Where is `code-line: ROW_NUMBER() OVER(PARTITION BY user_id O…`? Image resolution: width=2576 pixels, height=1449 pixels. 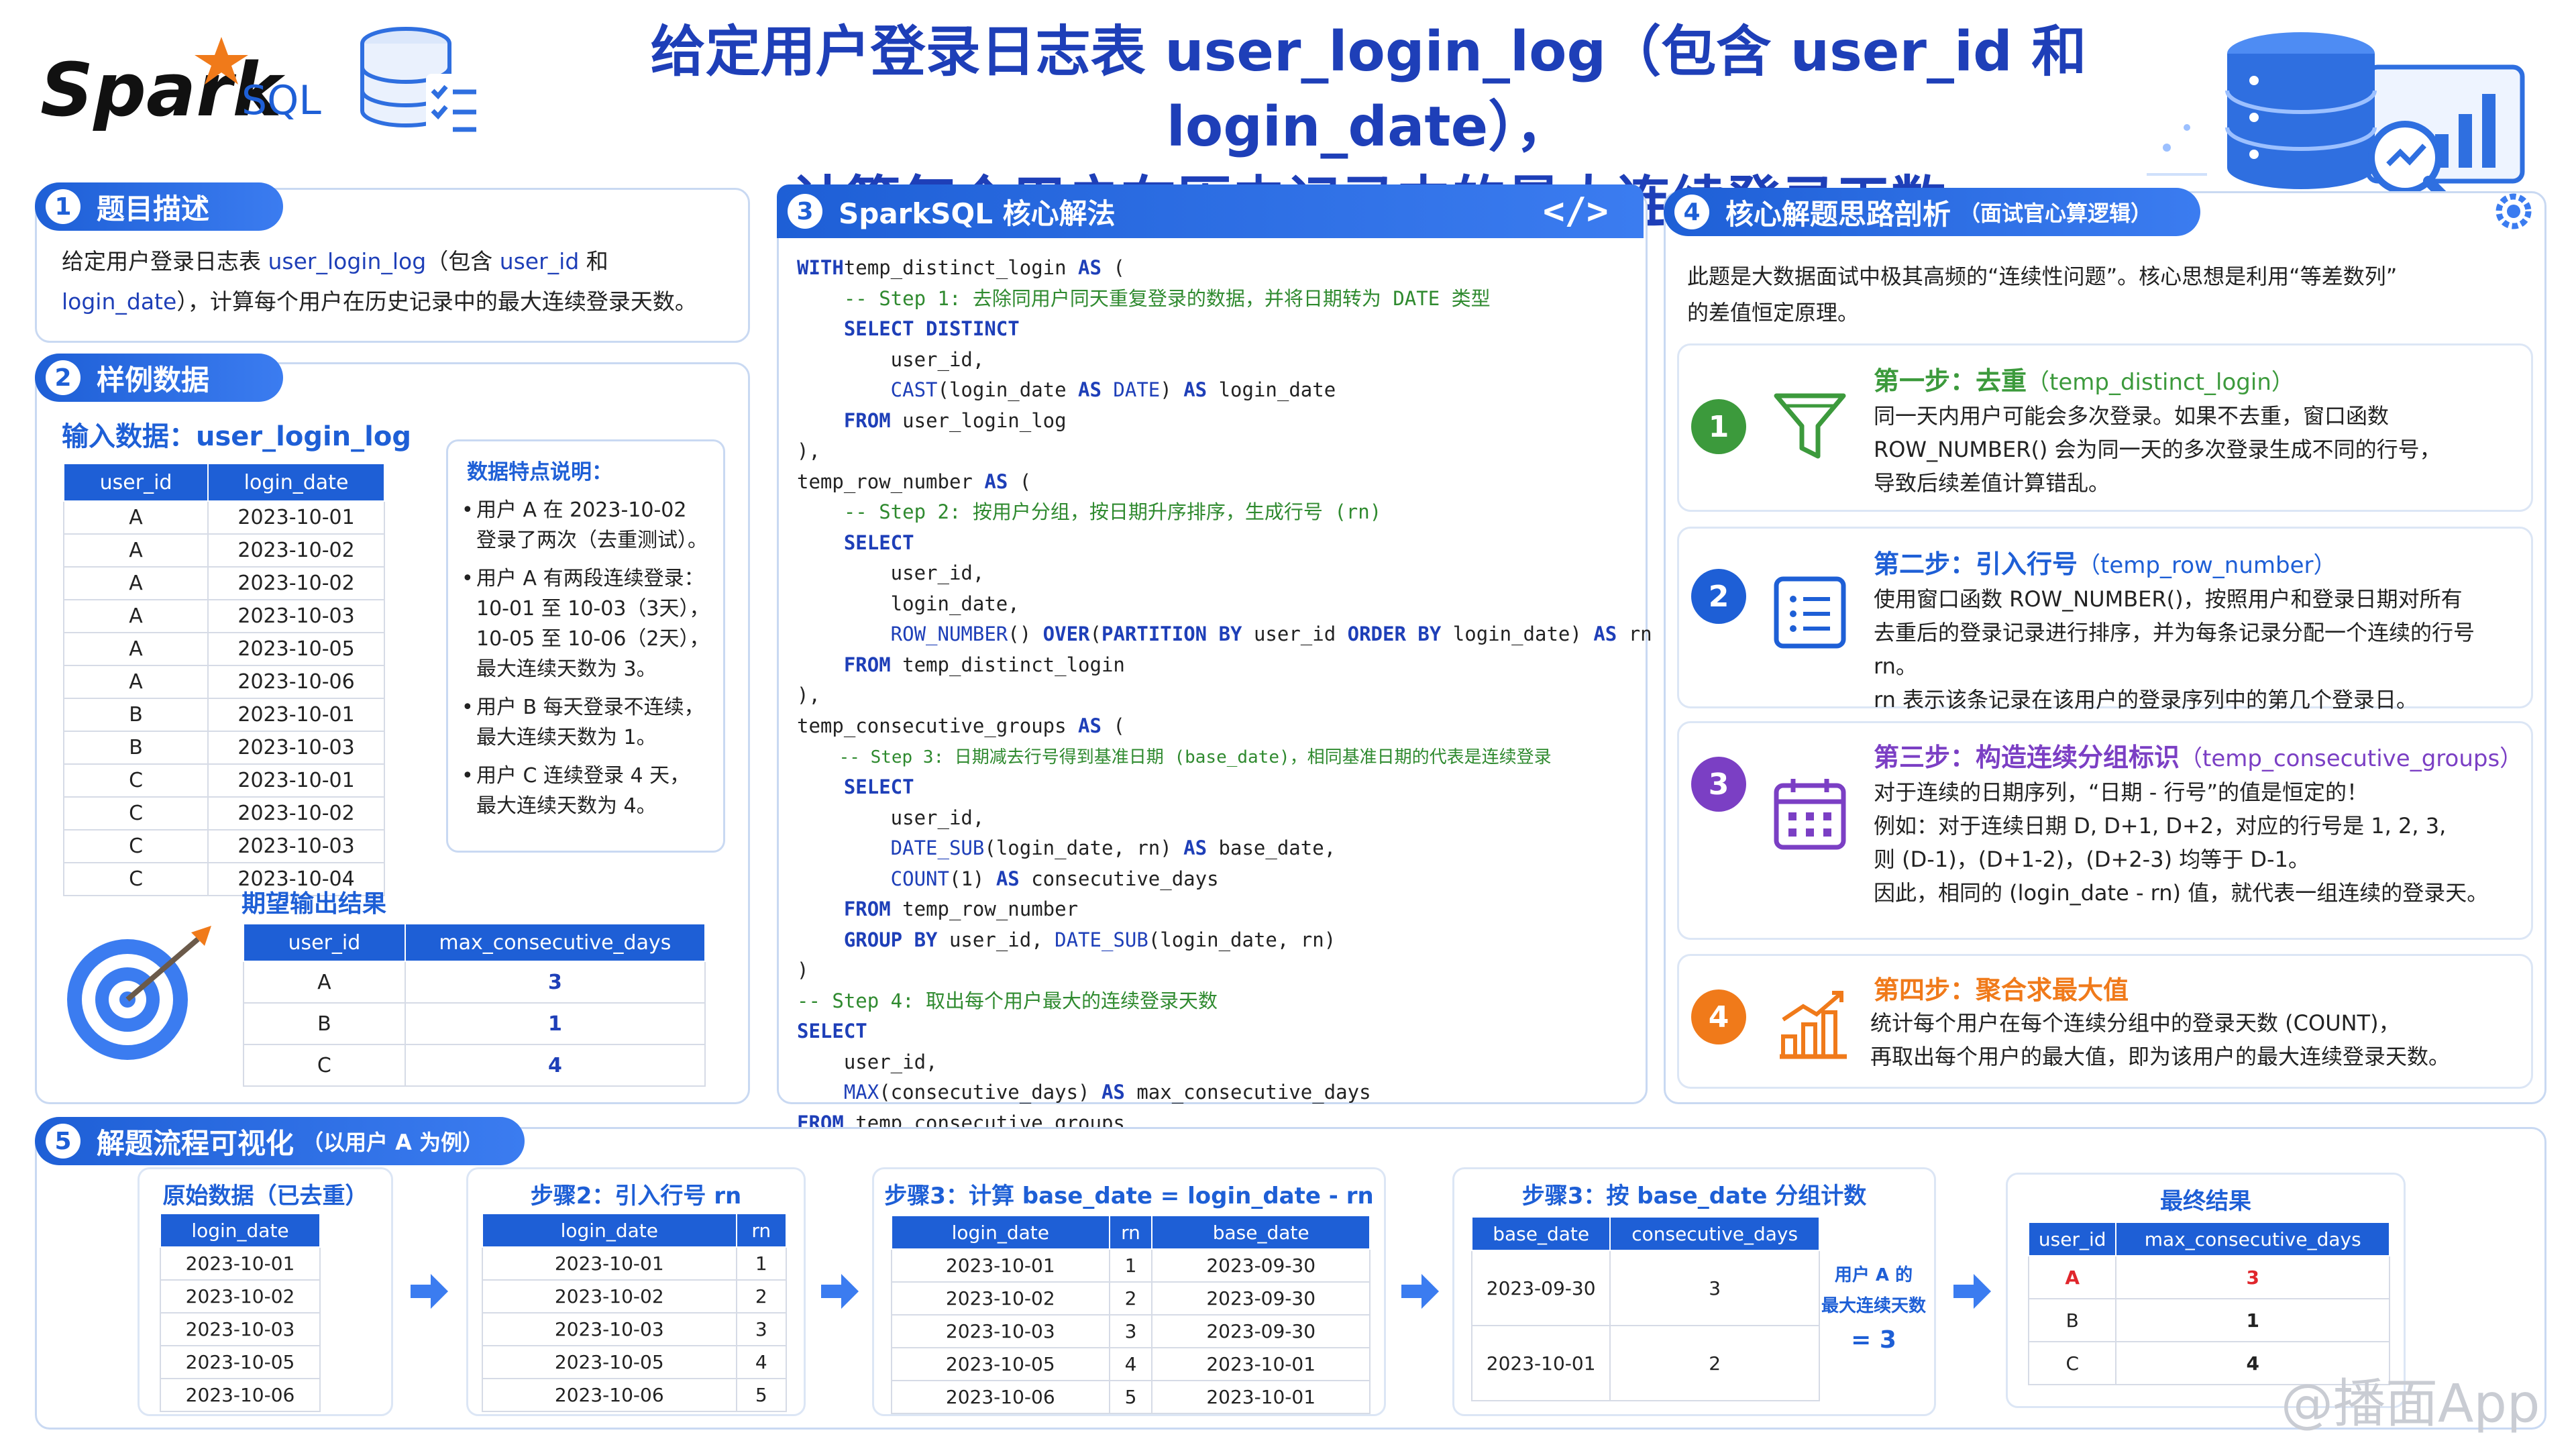 code-line: ROW_NUMBER() OVER(PARTITION BY user_id O… is located at coordinates (1224, 634).